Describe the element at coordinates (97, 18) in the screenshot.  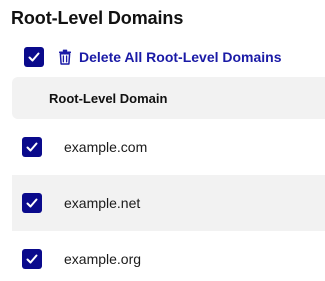
I see `page-title: Root-Level Domains` at that location.